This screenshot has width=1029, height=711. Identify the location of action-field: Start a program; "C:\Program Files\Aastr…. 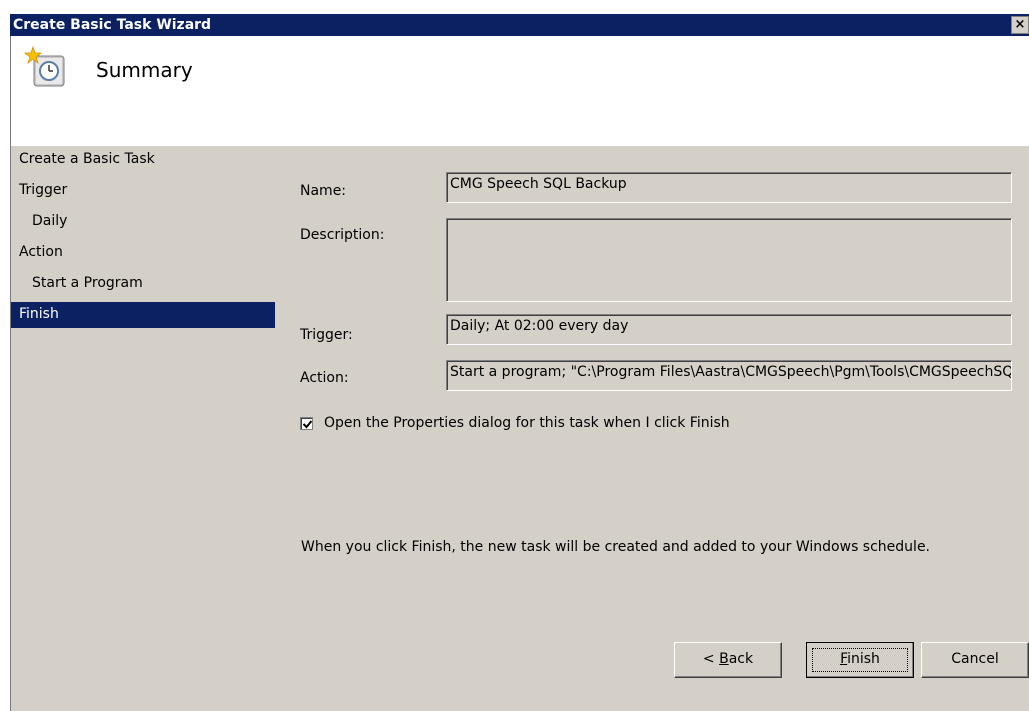
(729, 375).